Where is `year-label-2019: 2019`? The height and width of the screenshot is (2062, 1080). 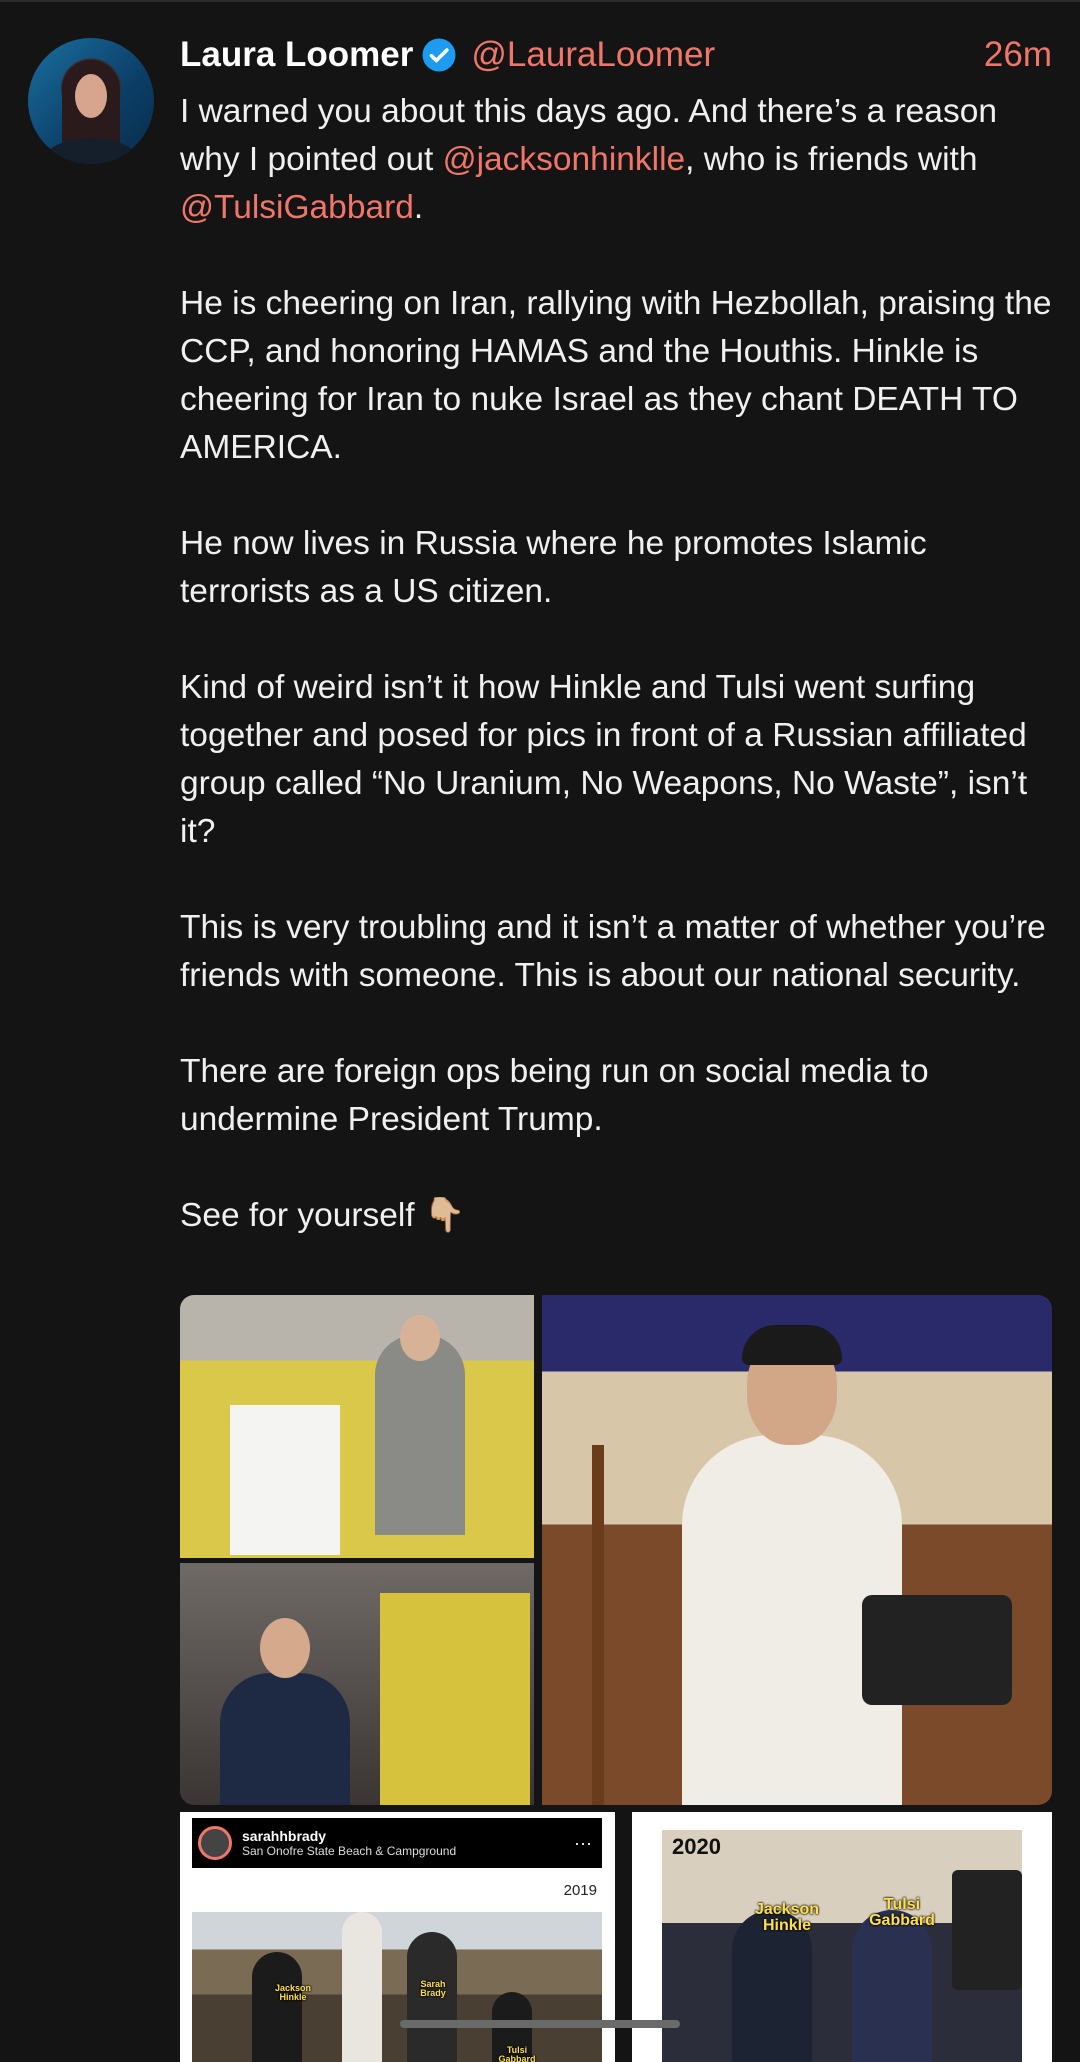 year-label-2019: 2019 is located at coordinates (580, 1890).